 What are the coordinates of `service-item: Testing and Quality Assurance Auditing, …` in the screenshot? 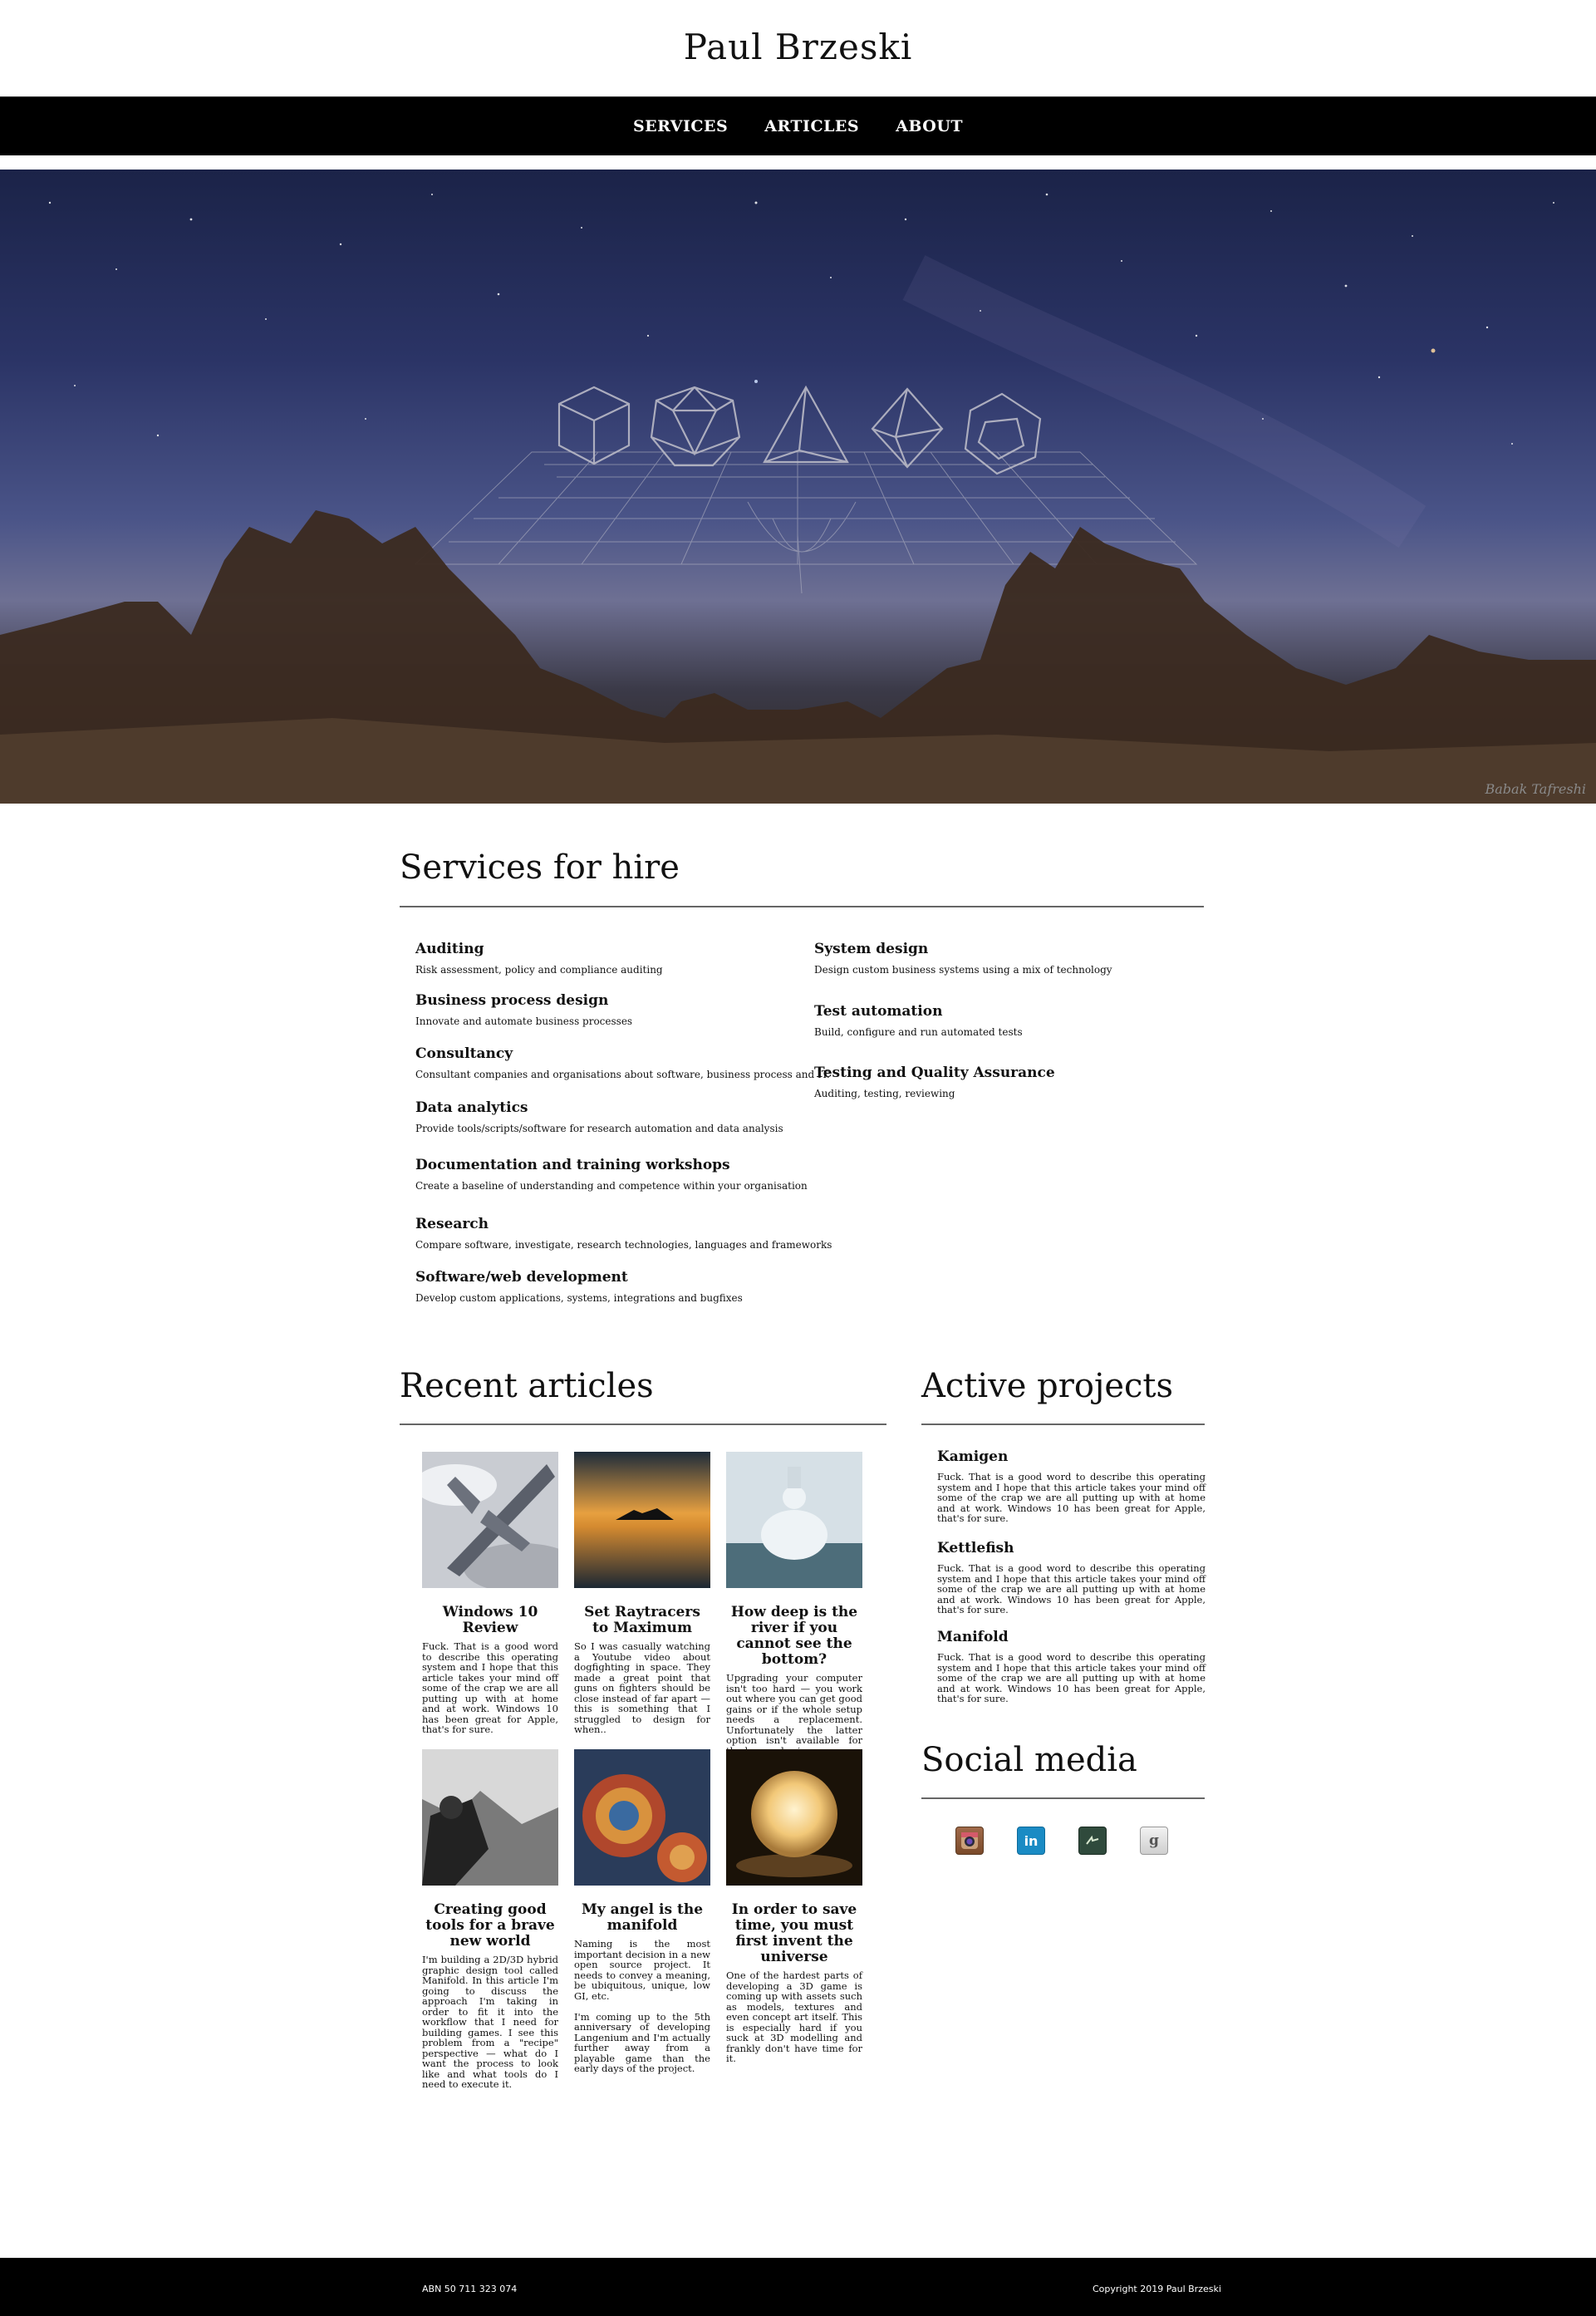 It's located at (935, 1082).